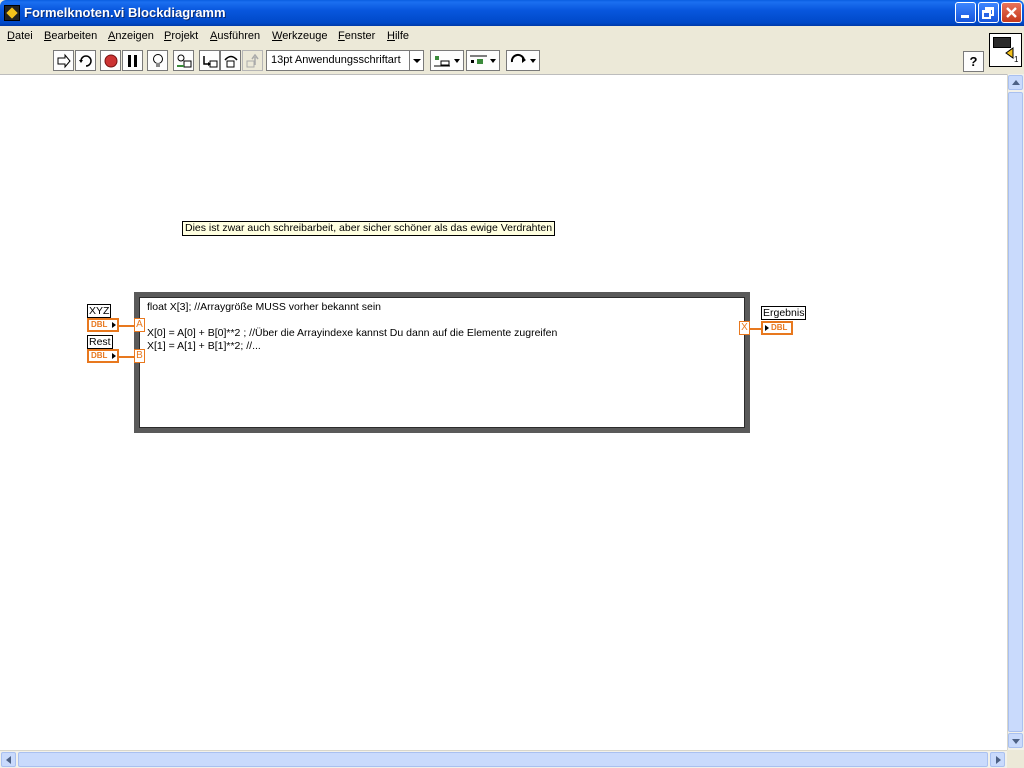 This screenshot has height=768, width=1024. I want to click on arrow-down-icon, so click(1016, 741).